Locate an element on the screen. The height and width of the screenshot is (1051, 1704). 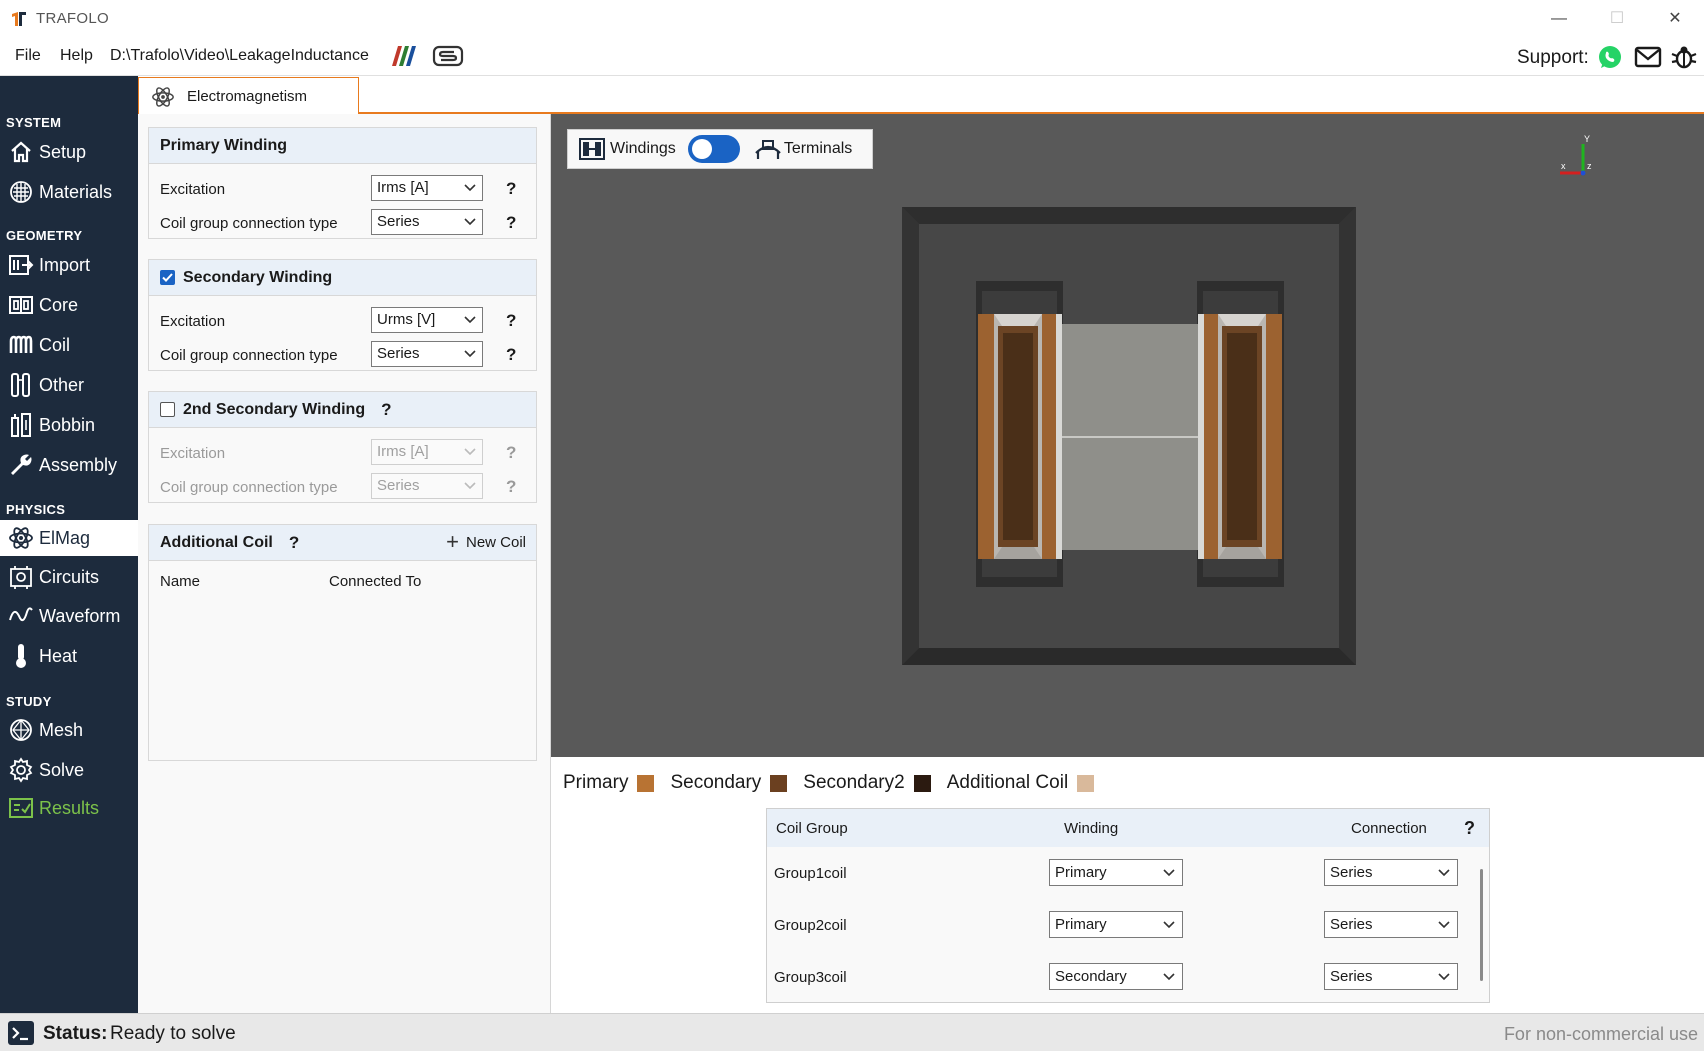
header-help: ? is located at coordinates (1469, 828).